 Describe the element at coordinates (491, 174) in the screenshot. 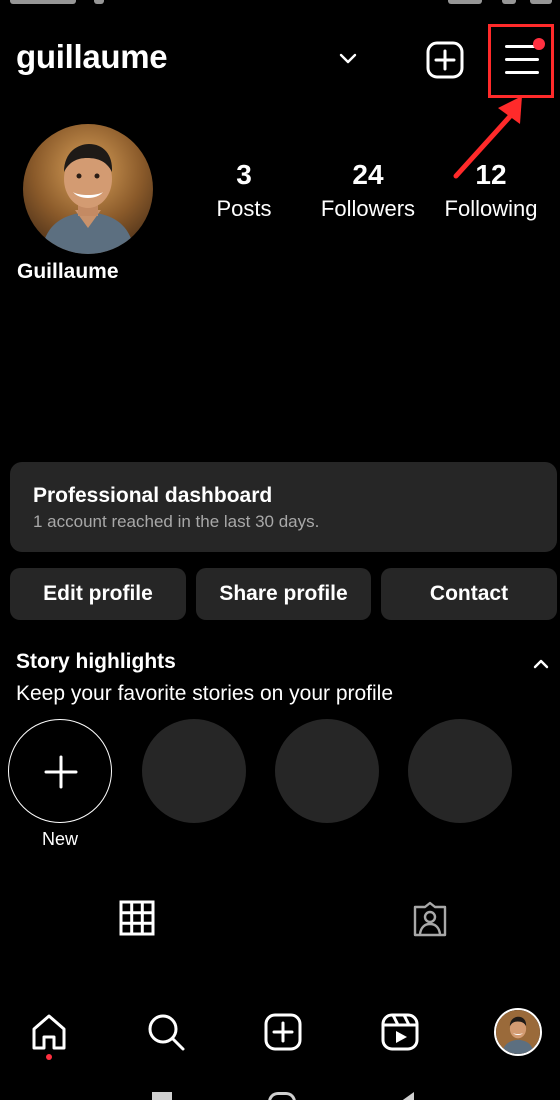

I see `stat-value: 12` at that location.